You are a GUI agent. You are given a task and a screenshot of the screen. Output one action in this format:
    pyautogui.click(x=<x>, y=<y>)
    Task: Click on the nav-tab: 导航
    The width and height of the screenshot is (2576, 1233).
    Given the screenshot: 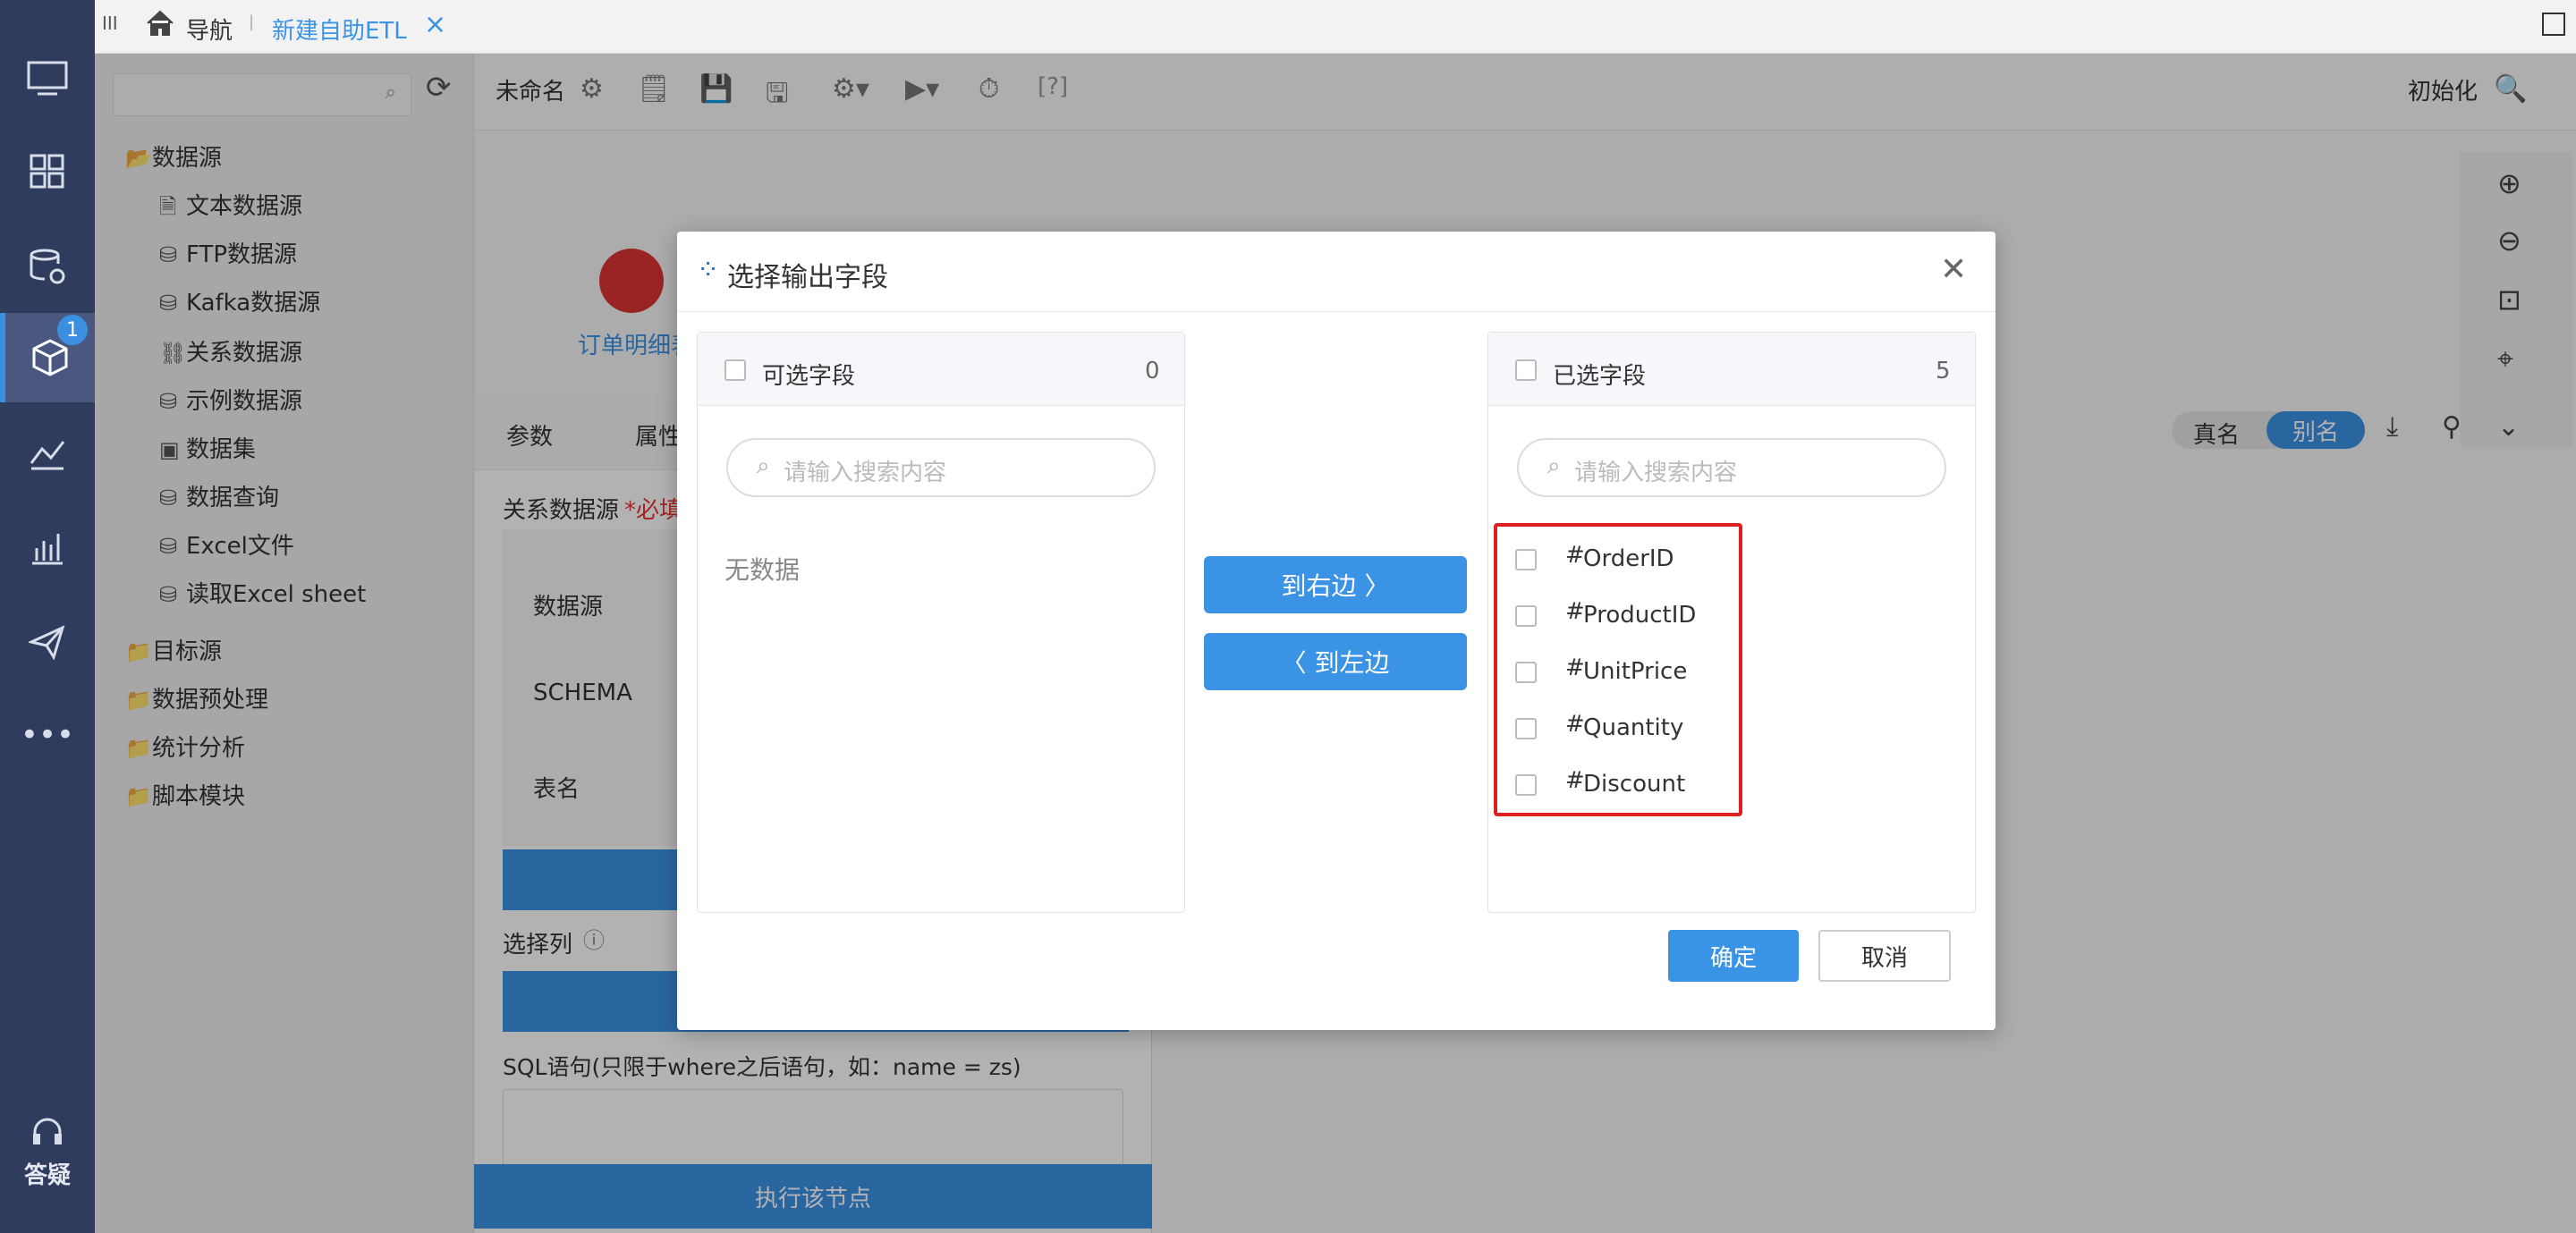 What is the action you would take?
    pyautogui.click(x=209, y=29)
    